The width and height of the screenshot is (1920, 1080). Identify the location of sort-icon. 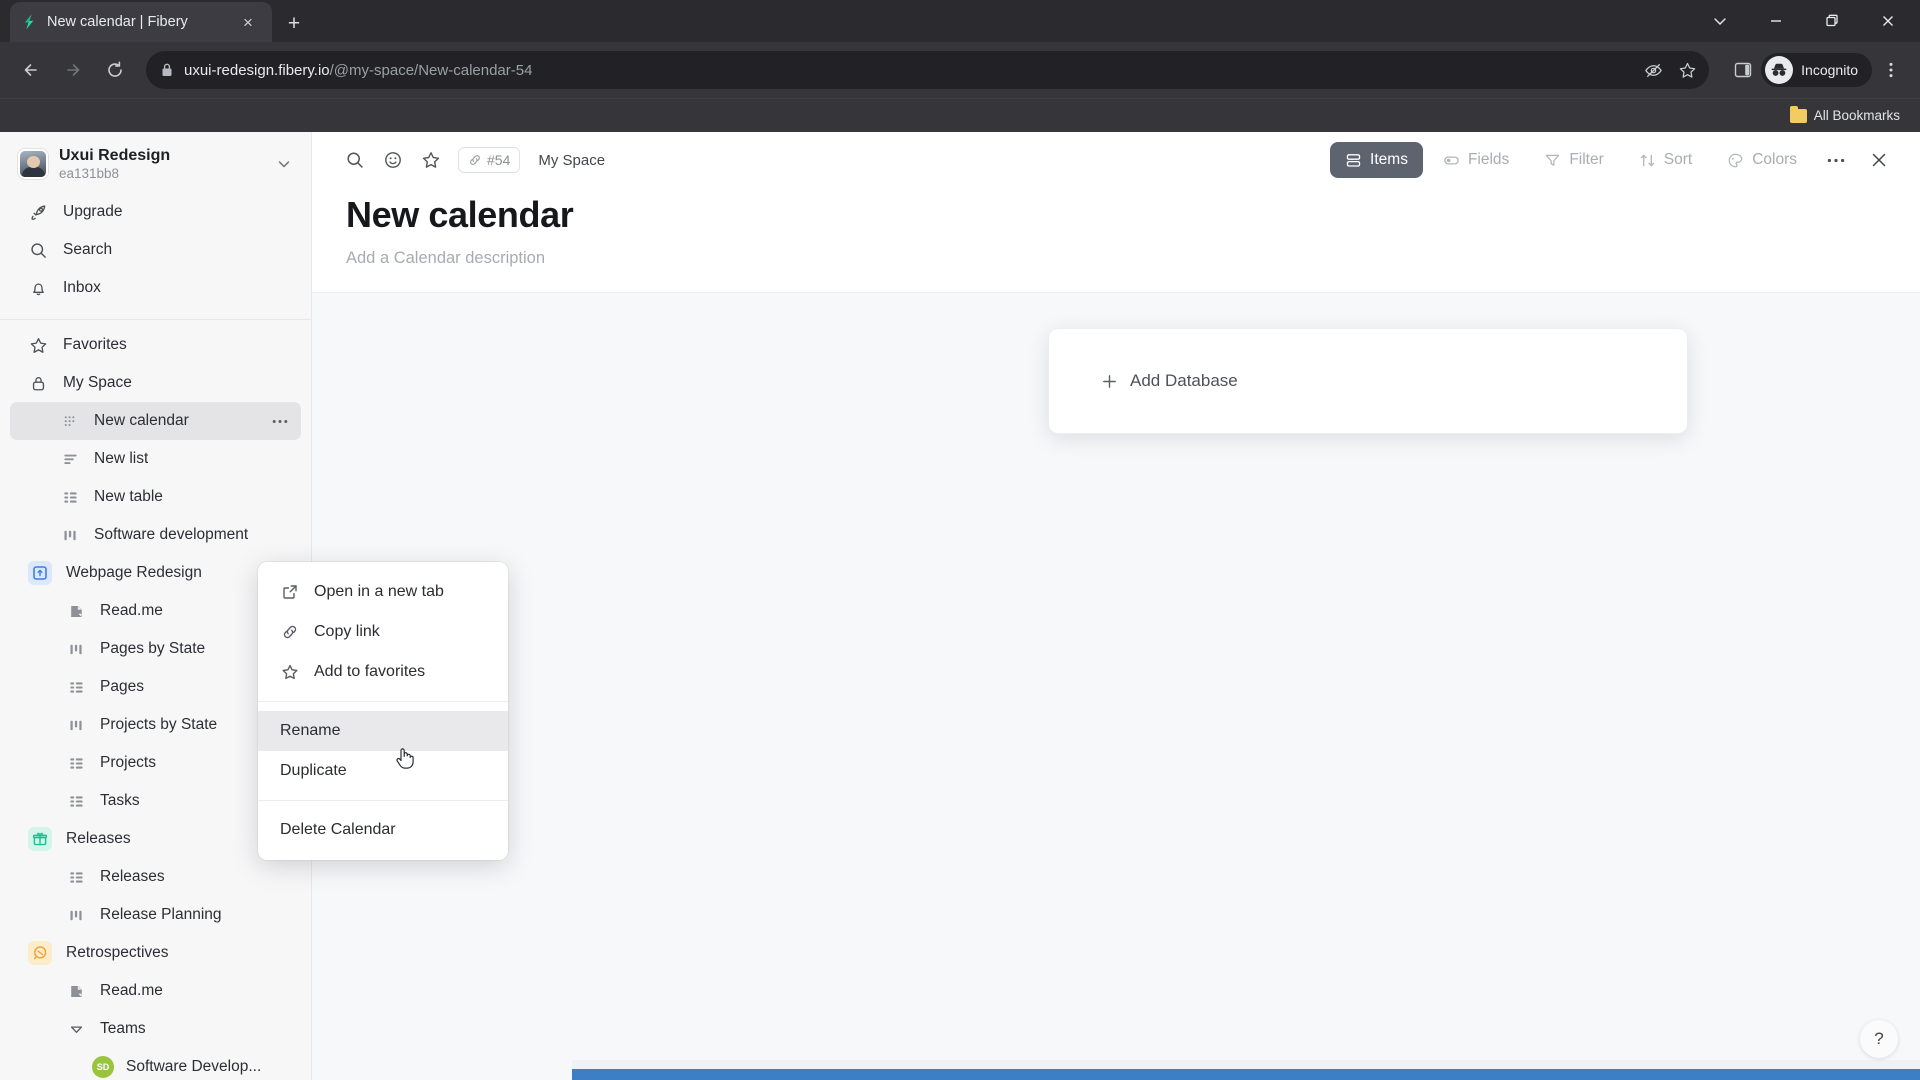
(1647, 160).